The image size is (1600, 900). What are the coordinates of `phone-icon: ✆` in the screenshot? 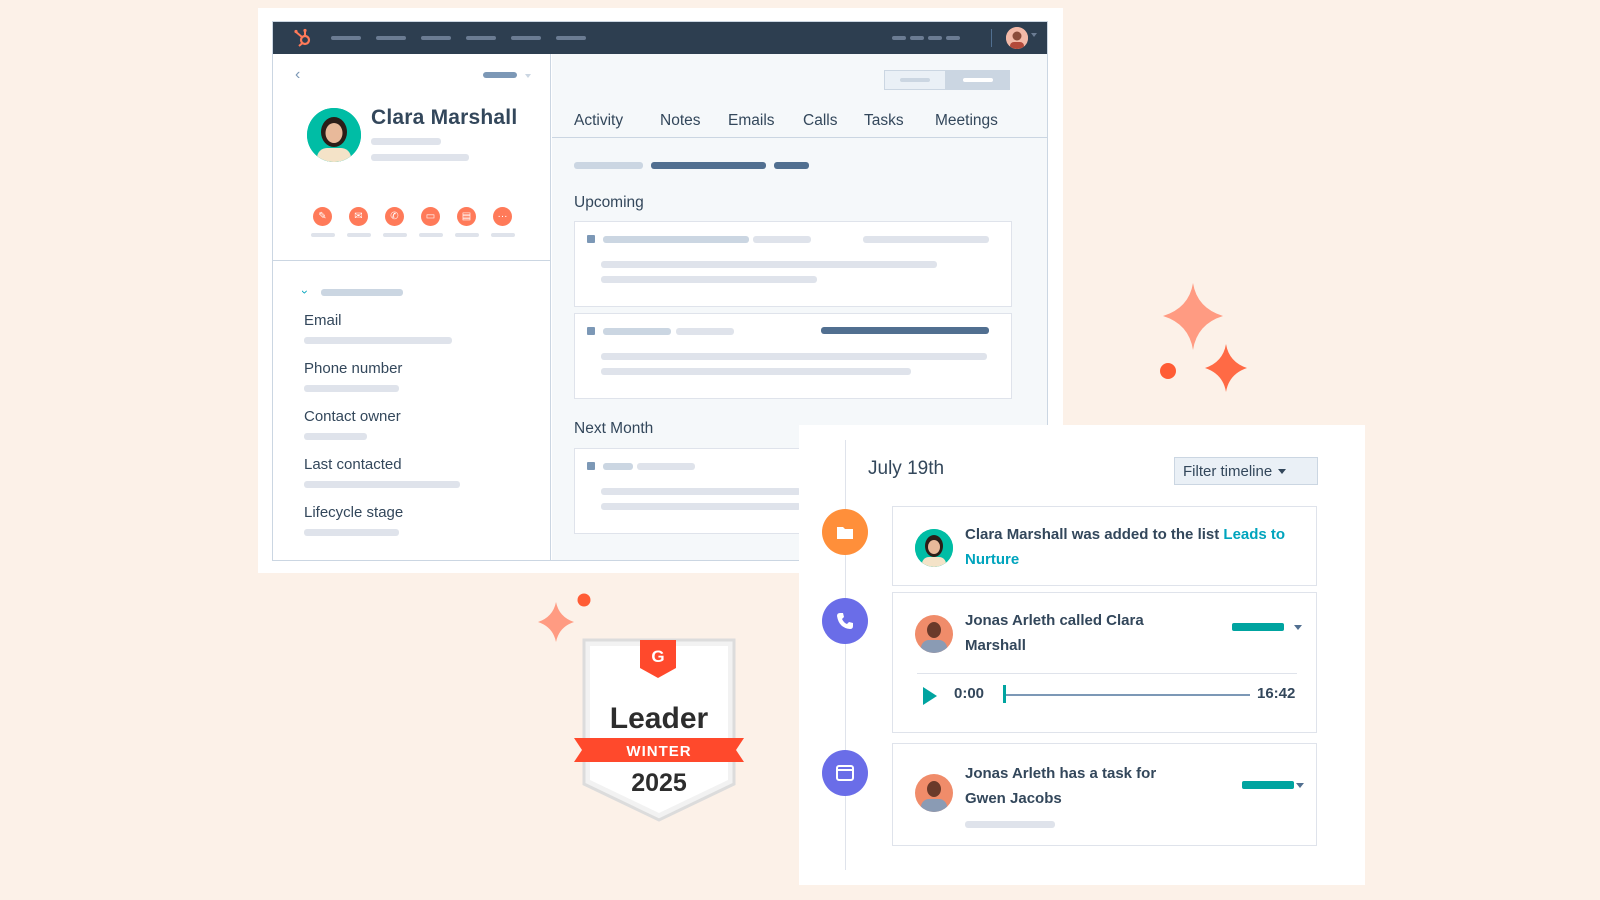 It's located at (394, 216).